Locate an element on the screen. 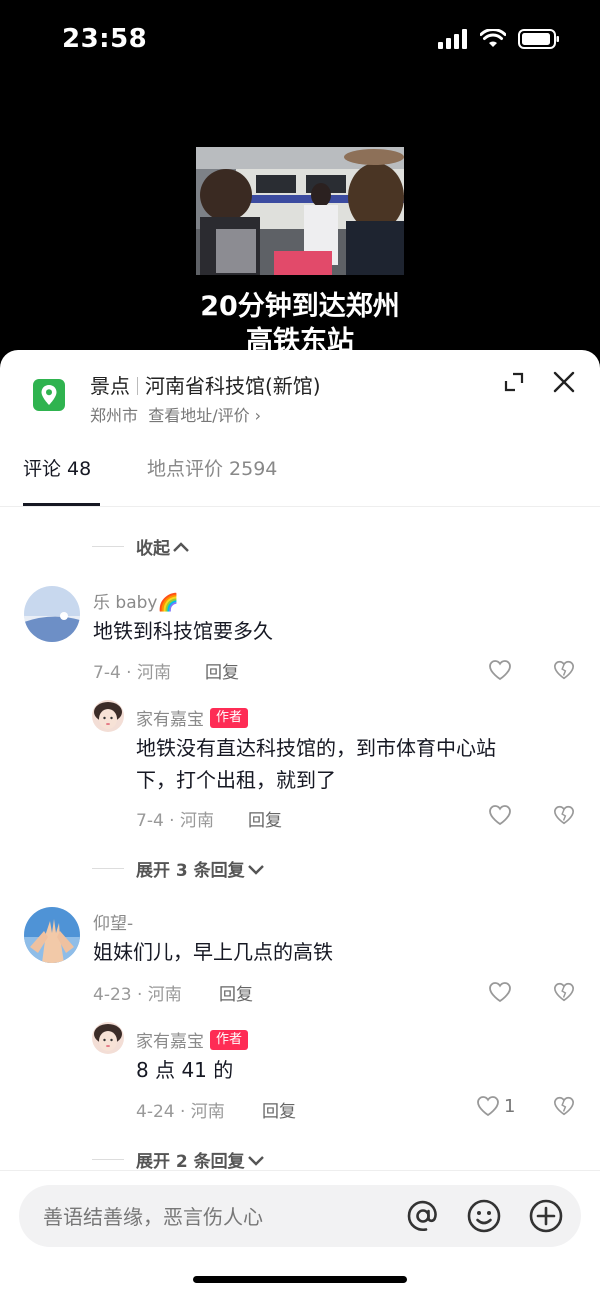 This screenshot has width=600, height=1298. expand-replies-button: 展开 2 条回复 is located at coordinates (200, 1159).